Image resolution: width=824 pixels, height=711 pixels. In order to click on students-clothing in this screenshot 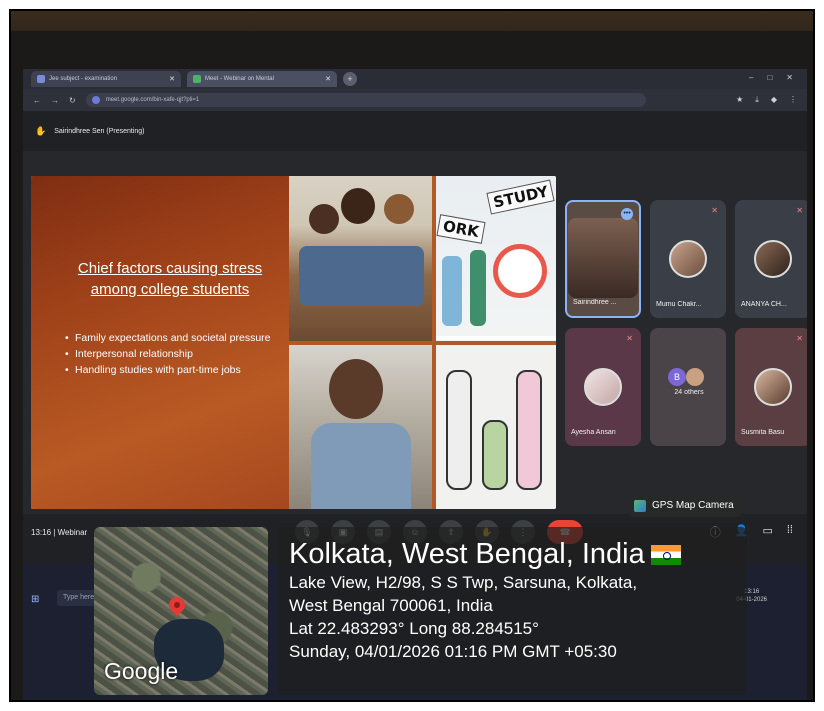, I will do `click(361, 276)`.